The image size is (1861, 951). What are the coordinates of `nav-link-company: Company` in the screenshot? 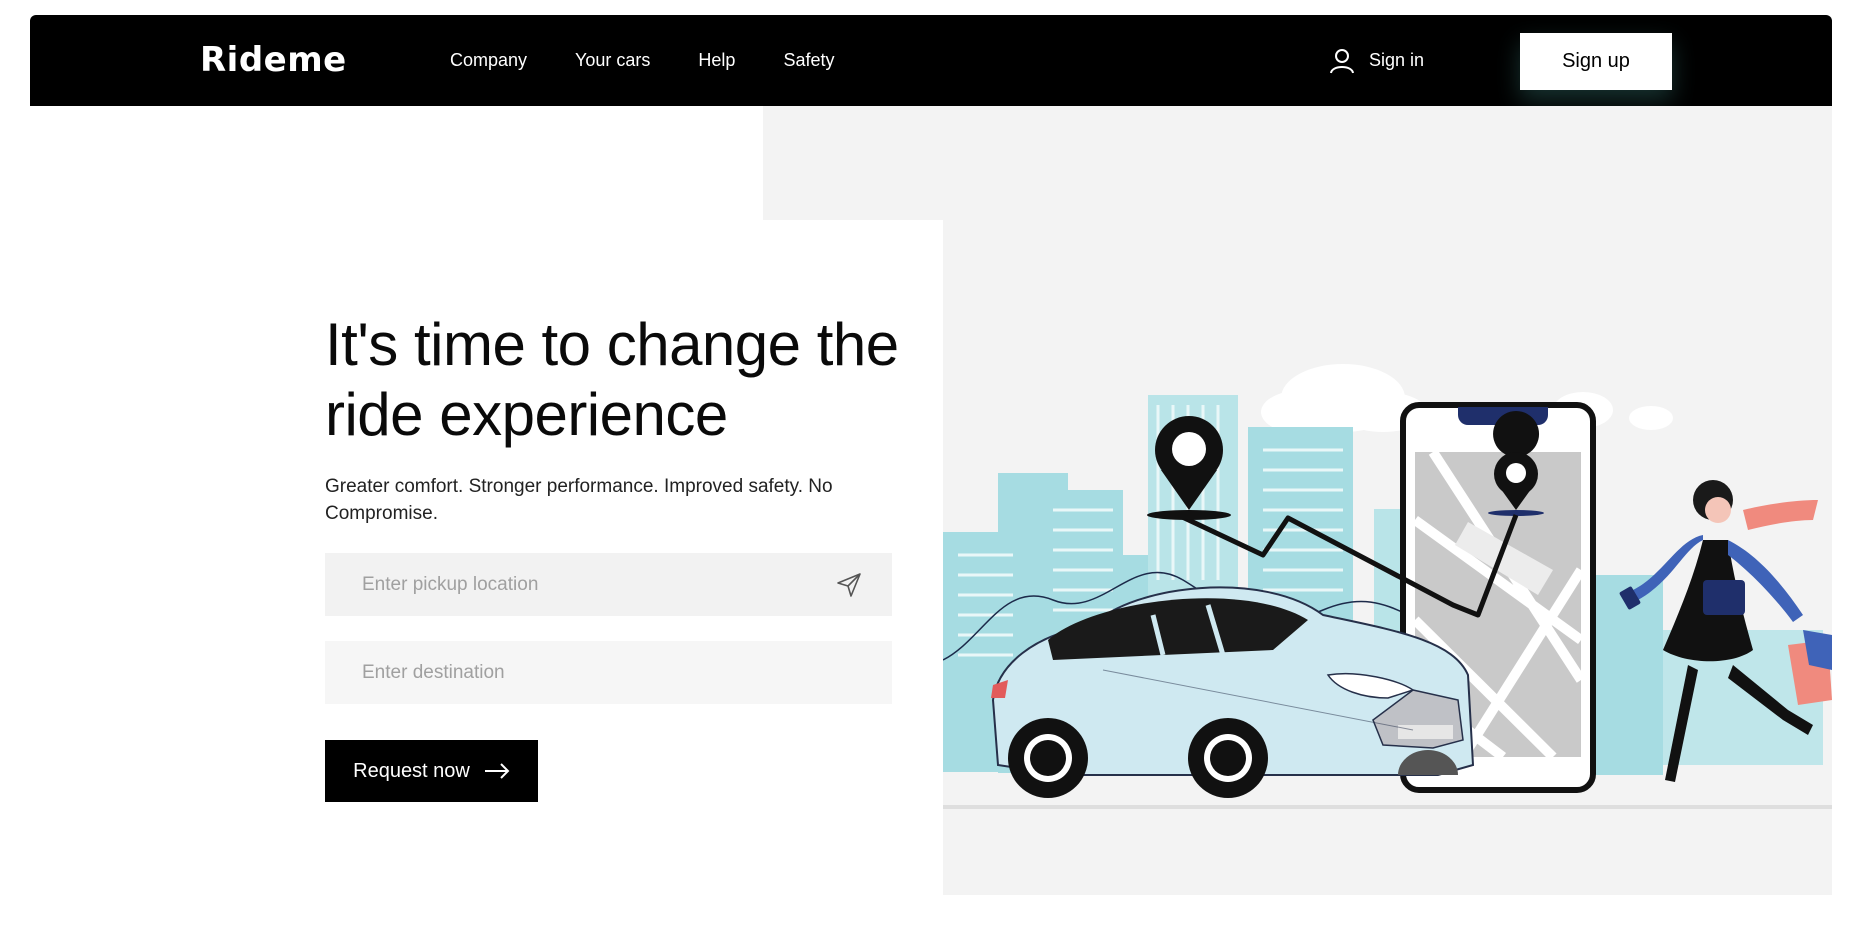 It's located at (488, 60).